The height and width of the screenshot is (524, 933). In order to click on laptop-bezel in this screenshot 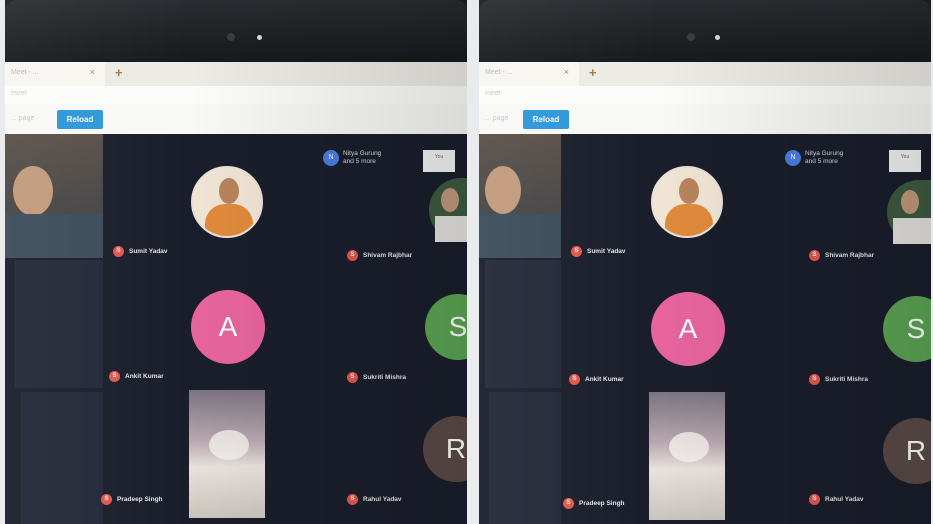, I will do `click(236, 31)`.